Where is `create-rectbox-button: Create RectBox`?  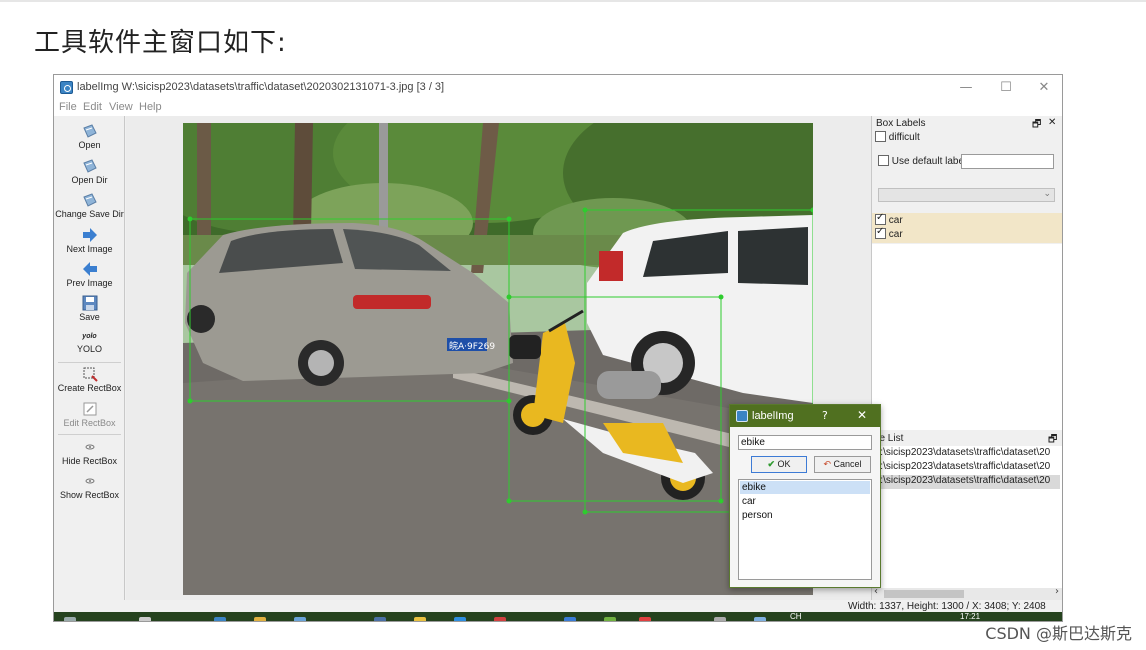
create-rectbox-button: Create RectBox is located at coordinates (89, 379).